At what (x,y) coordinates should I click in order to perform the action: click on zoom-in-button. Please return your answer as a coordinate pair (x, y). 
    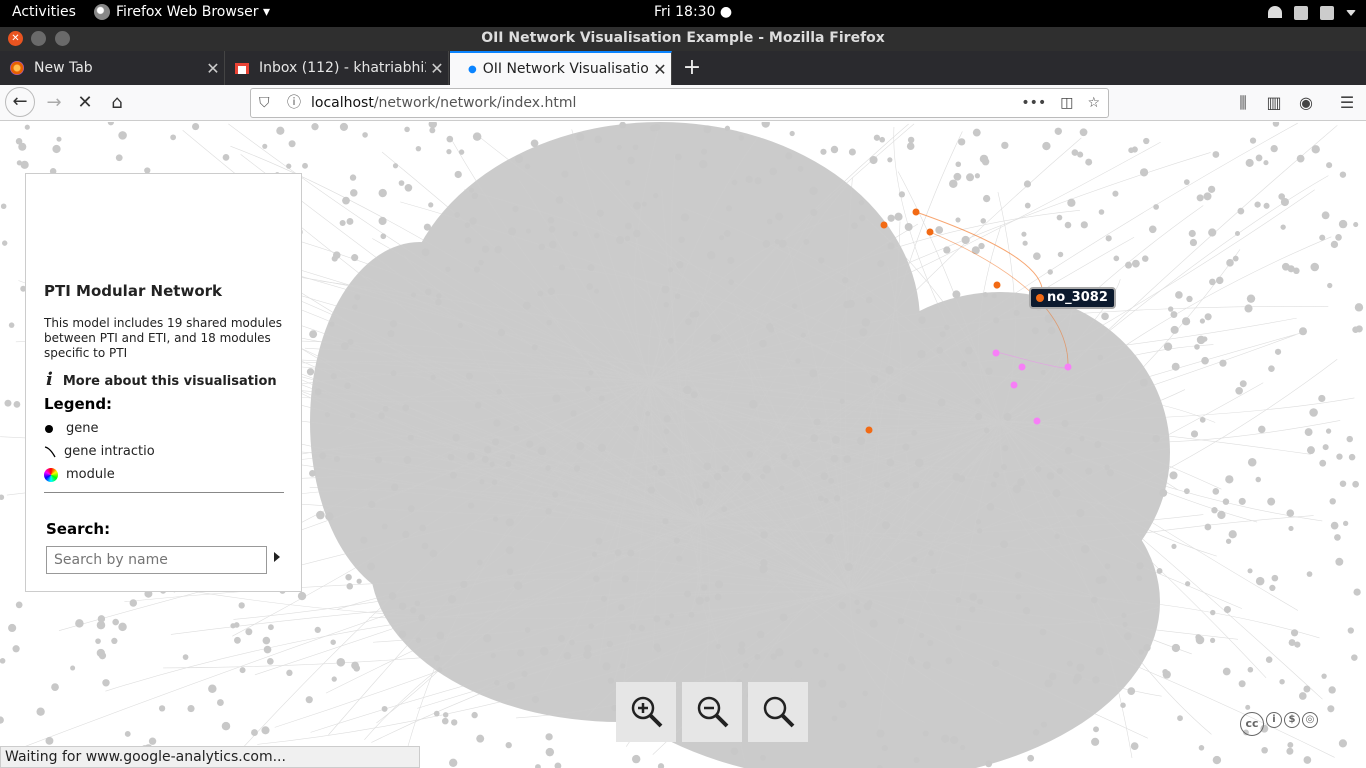
    Looking at the image, I should click on (646, 712).